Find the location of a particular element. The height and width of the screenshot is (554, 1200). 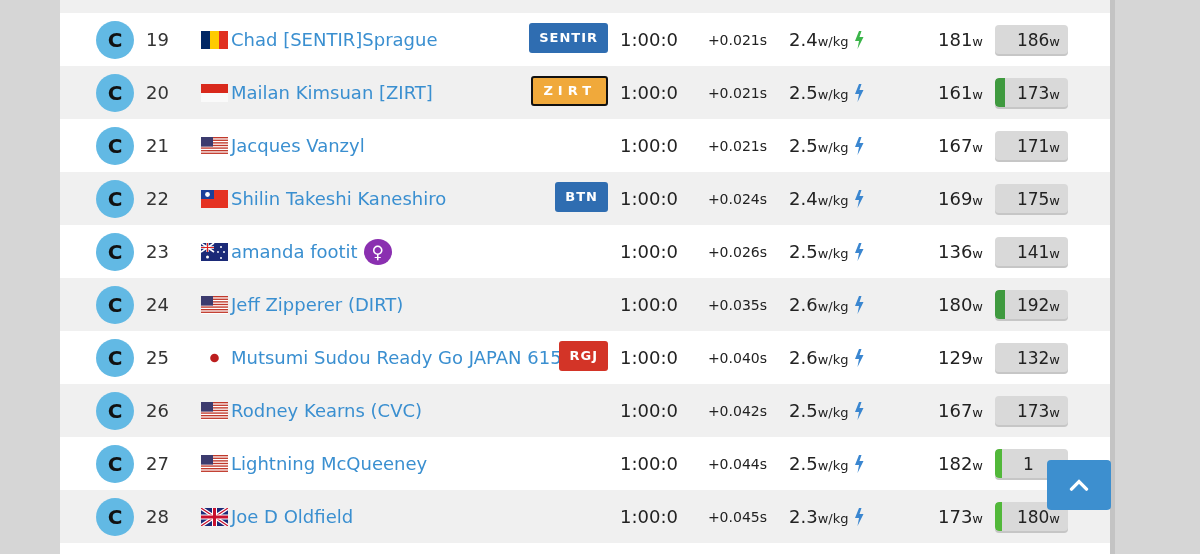

female-badge: ♀ is located at coordinates (377, 251).